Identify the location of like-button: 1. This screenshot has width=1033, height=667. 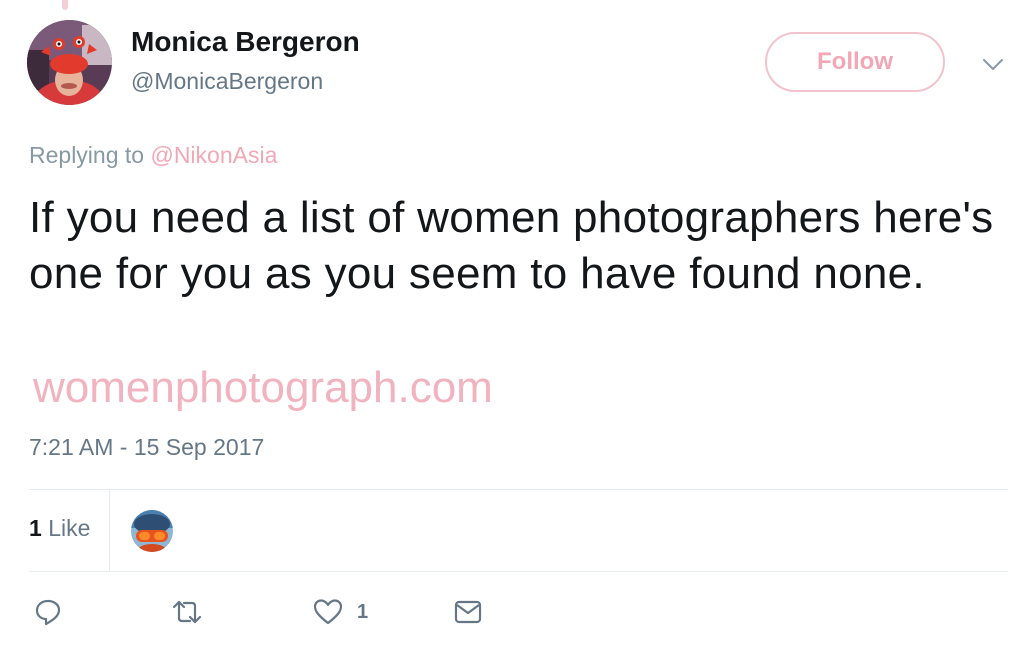
(340, 612).